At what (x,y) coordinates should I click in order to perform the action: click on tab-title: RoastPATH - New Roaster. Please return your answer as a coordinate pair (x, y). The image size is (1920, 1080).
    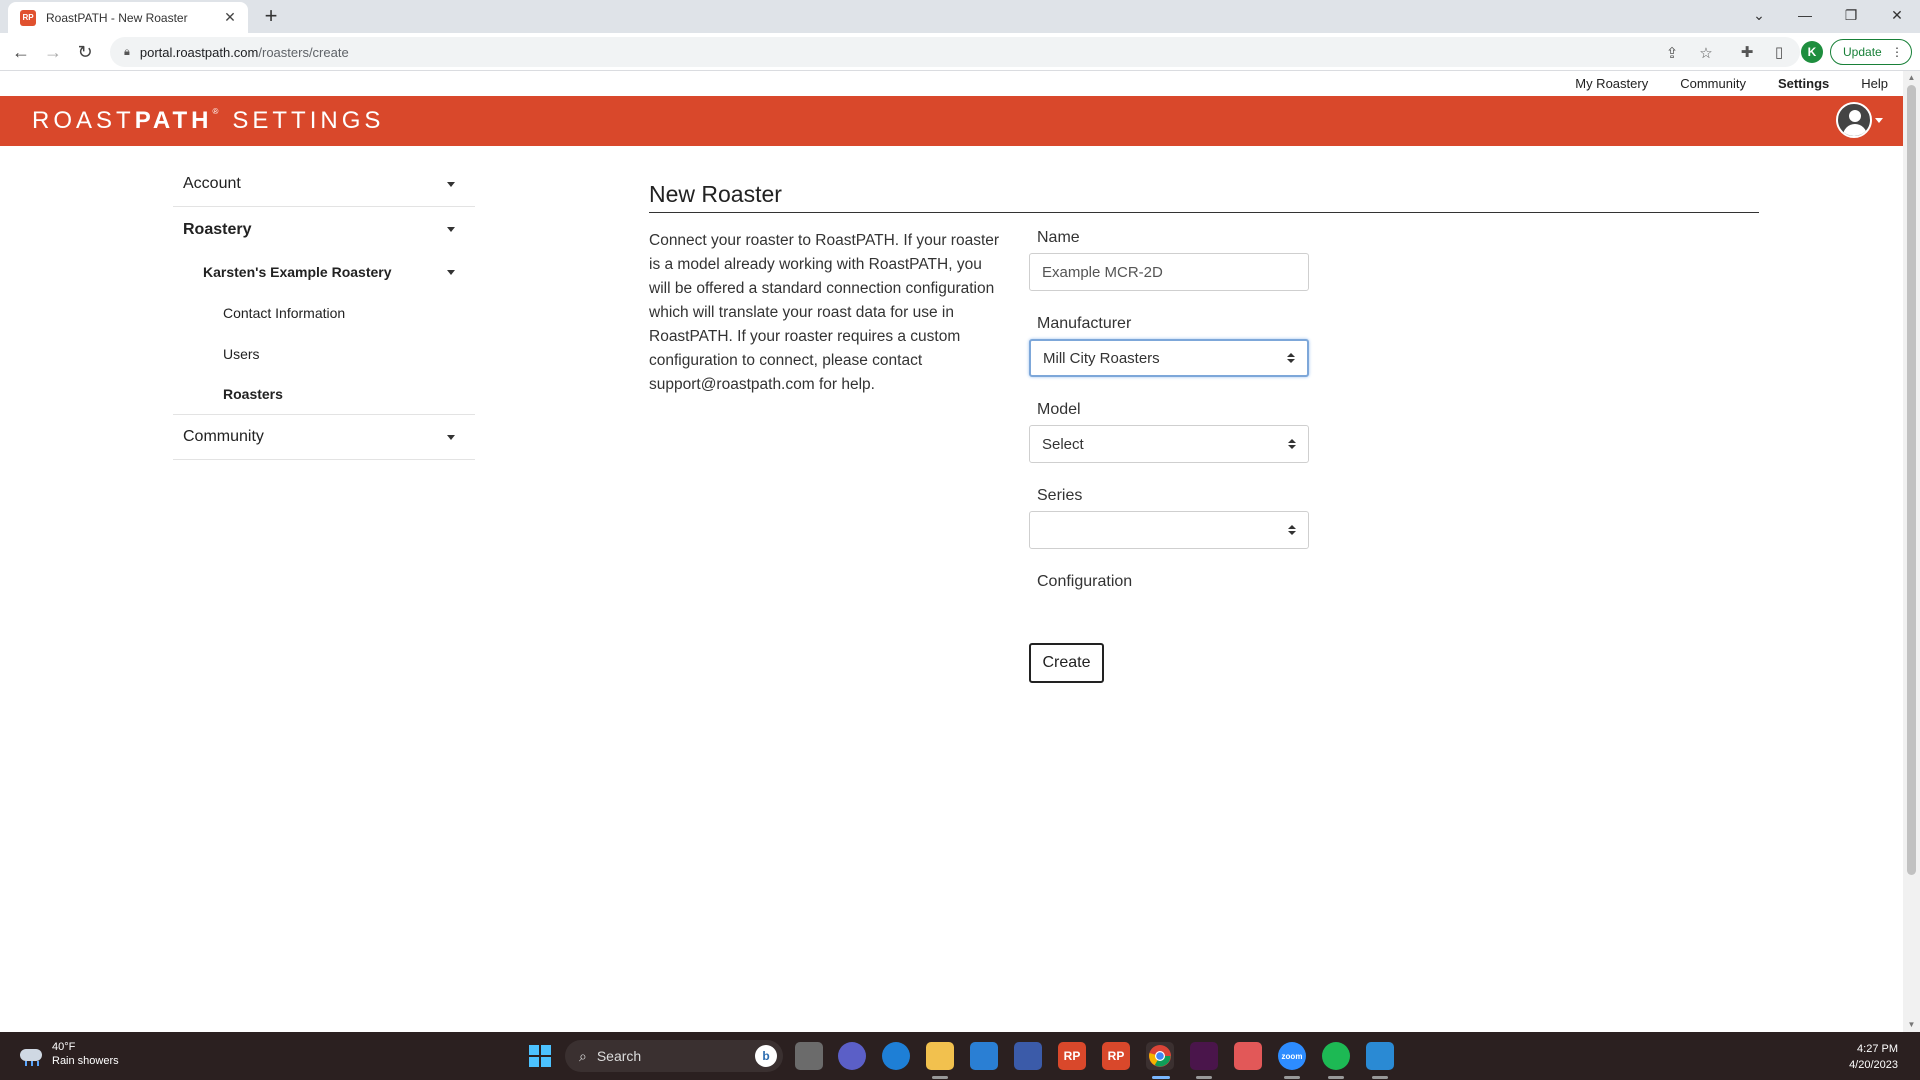
    Looking at the image, I should click on (117, 17).